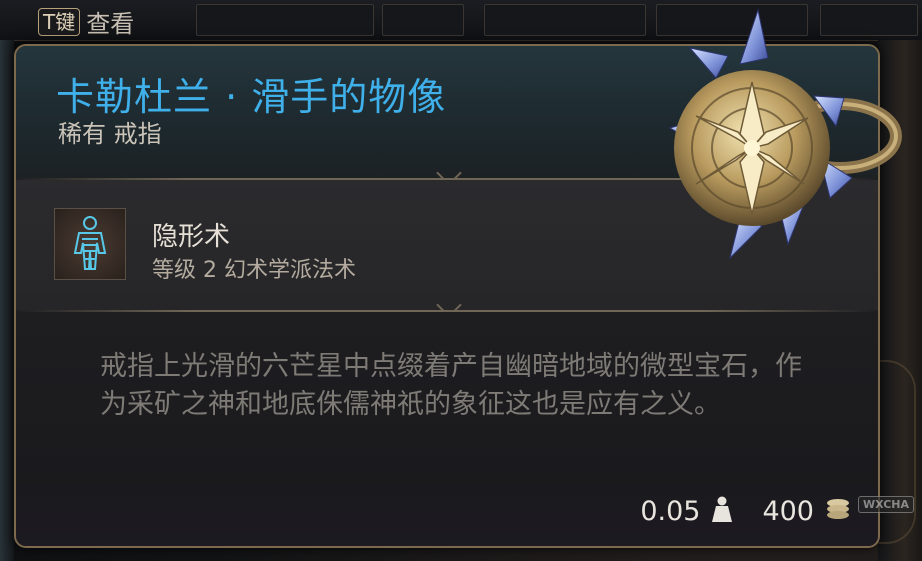  Describe the element at coordinates (90, 244) in the screenshot. I see `invisibility-spell-icon` at that location.